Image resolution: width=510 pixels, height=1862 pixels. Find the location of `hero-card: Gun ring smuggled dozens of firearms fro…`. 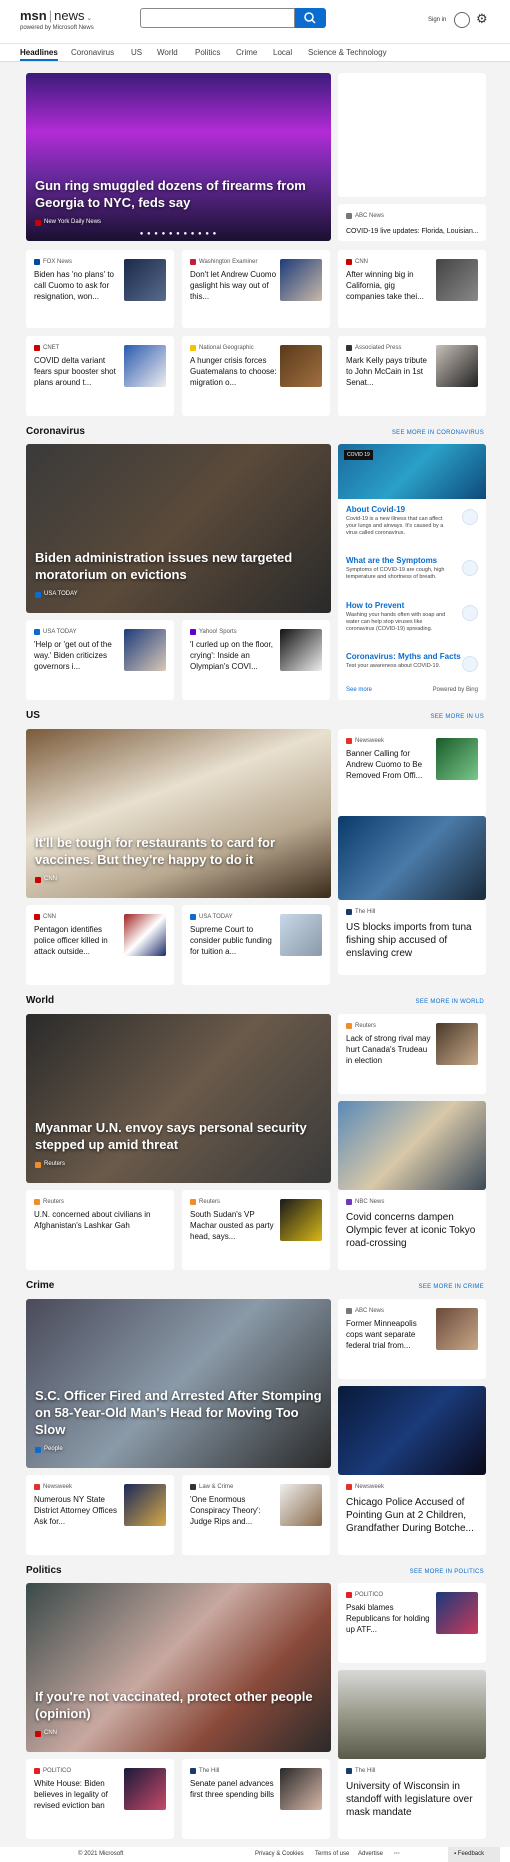

hero-card: Gun ring smuggled dozens of firearms fro… is located at coordinates (178, 157).